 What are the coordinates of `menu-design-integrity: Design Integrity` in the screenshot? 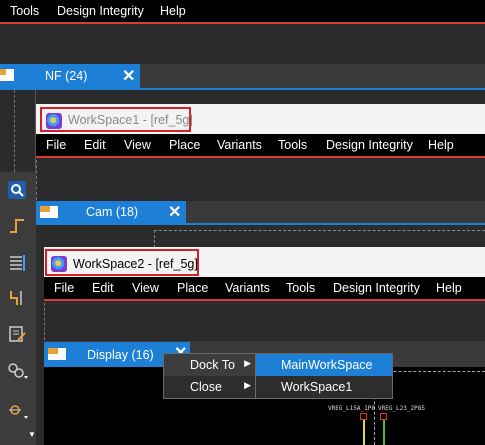 It's located at (100, 11).